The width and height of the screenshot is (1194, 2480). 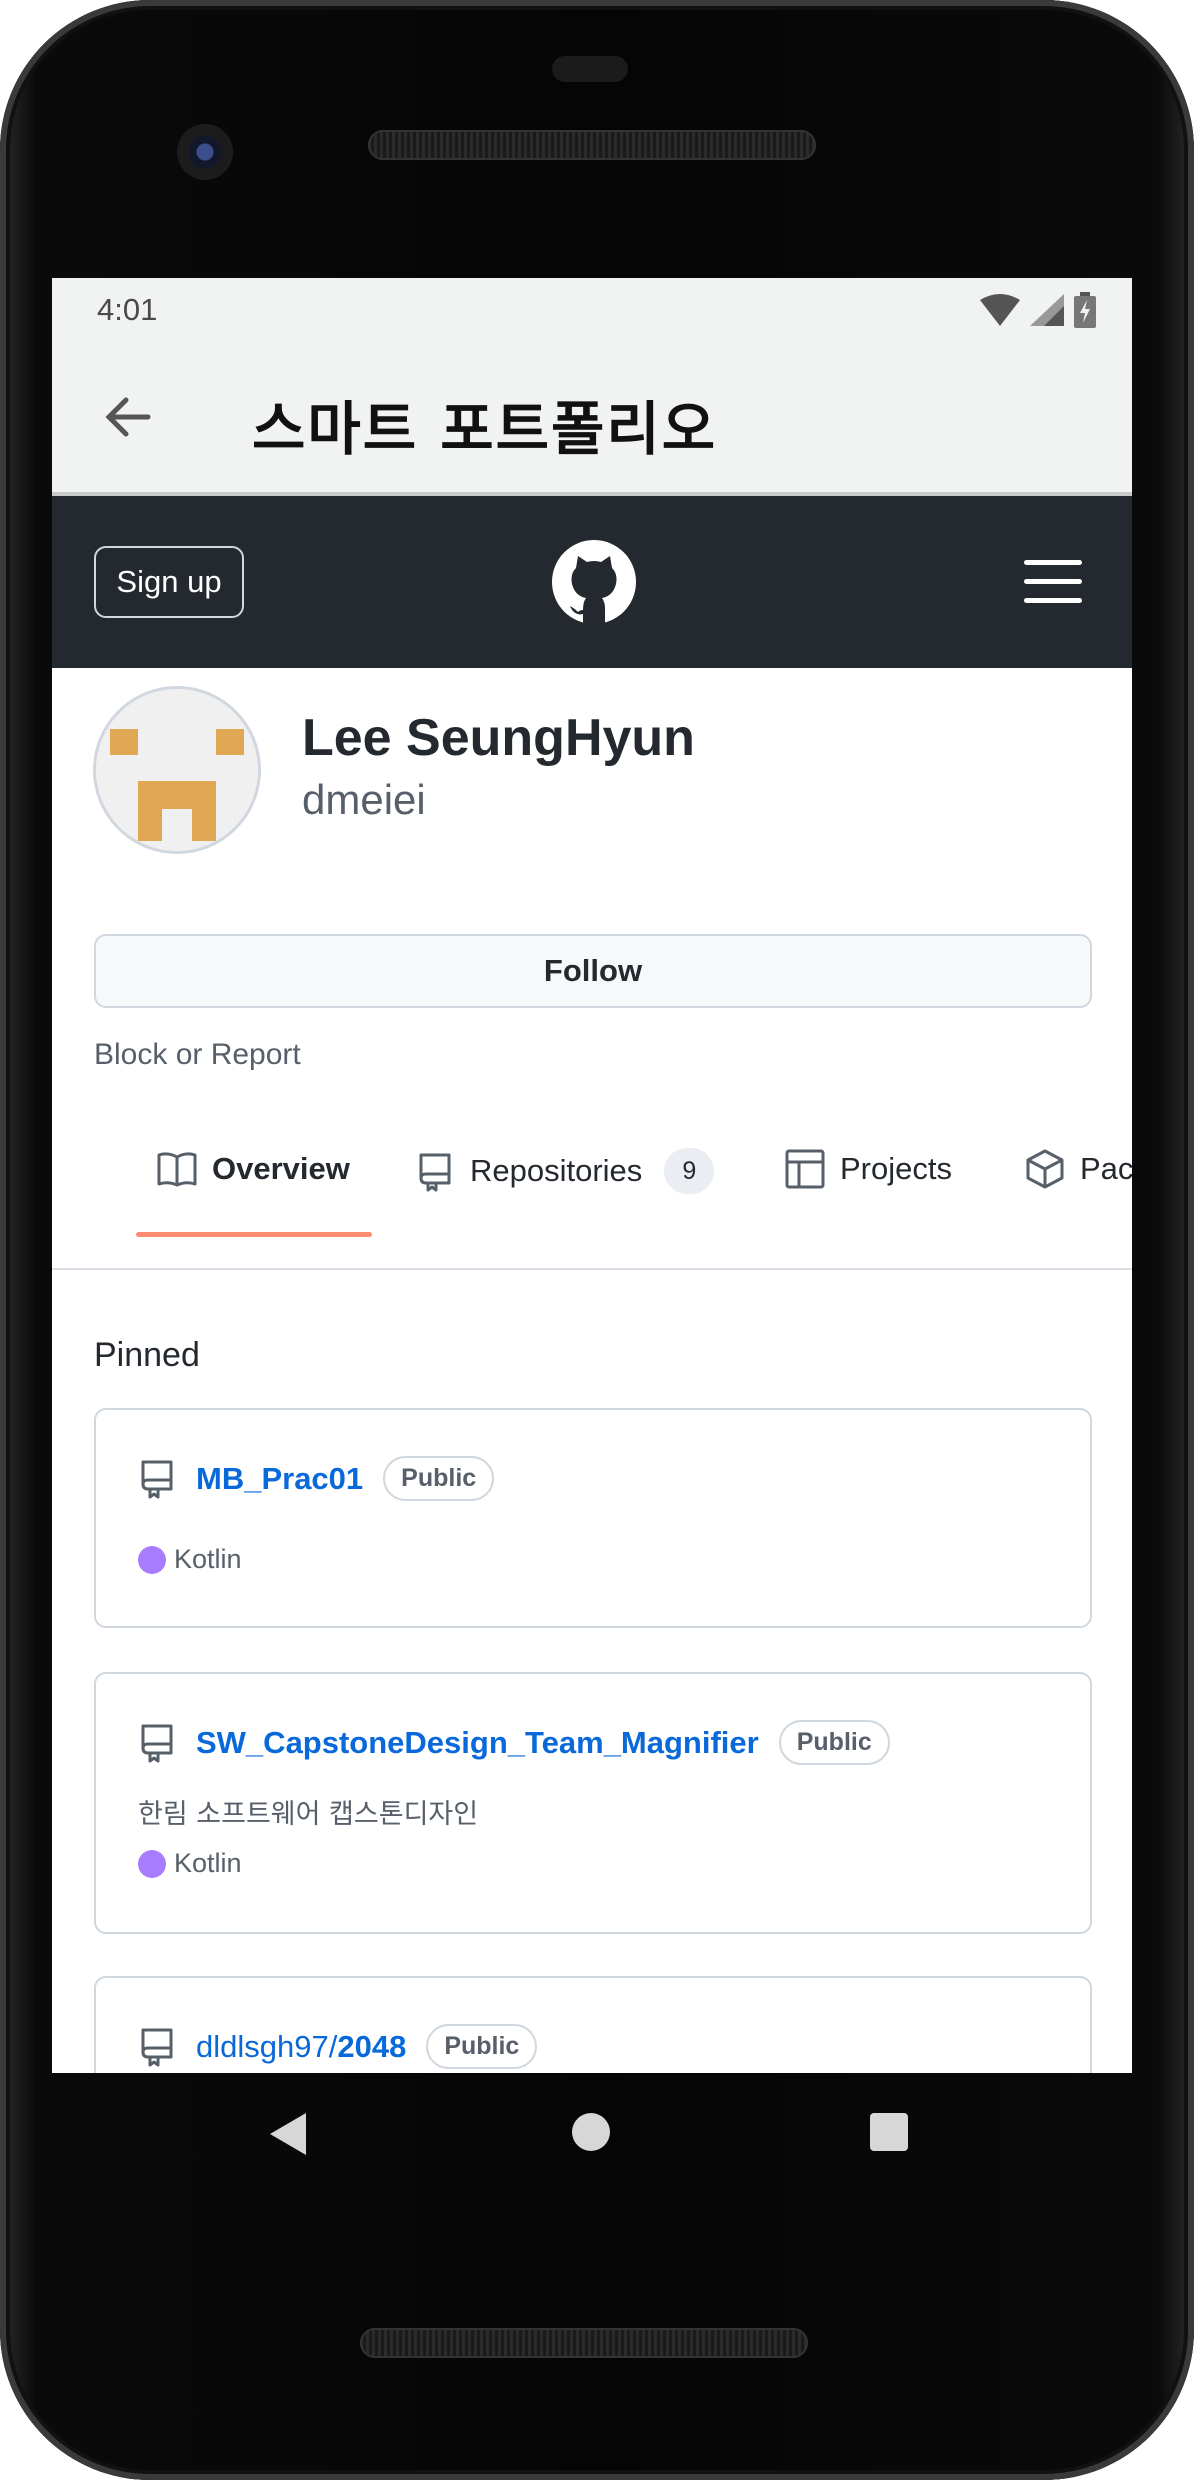 I want to click on tab-repositories-label: Repositories, so click(x=556, y=1170).